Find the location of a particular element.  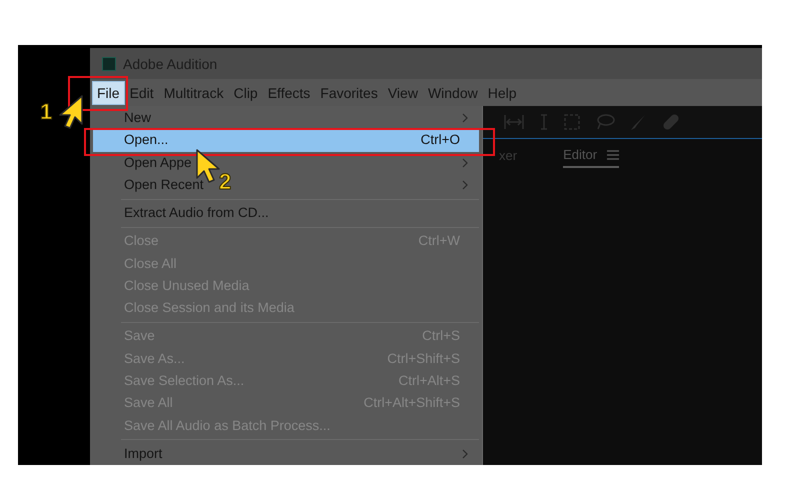

menu-item: View is located at coordinates (402, 92).